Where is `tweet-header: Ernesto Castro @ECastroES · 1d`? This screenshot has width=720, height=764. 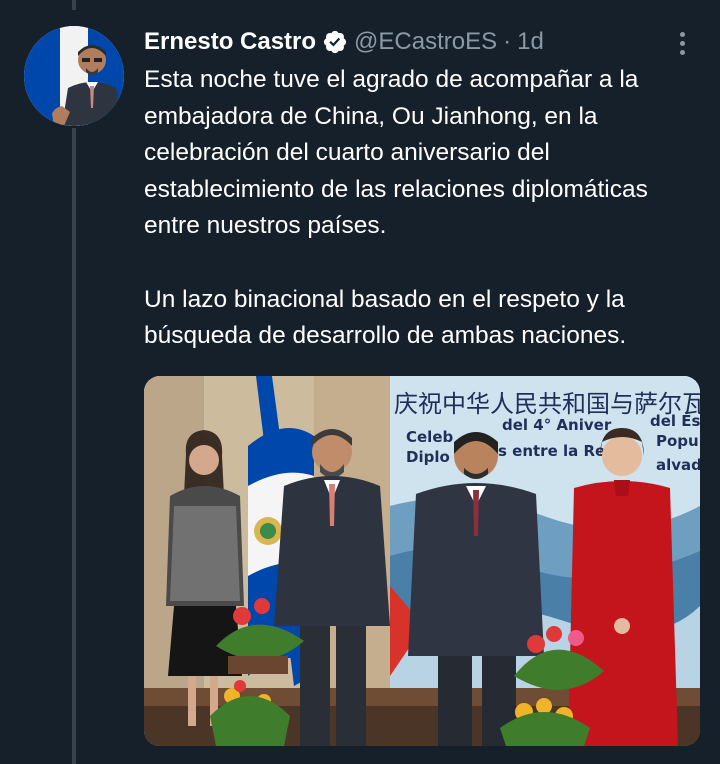 tweet-header: Ernesto Castro @ECastroES · 1d is located at coordinates (344, 42).